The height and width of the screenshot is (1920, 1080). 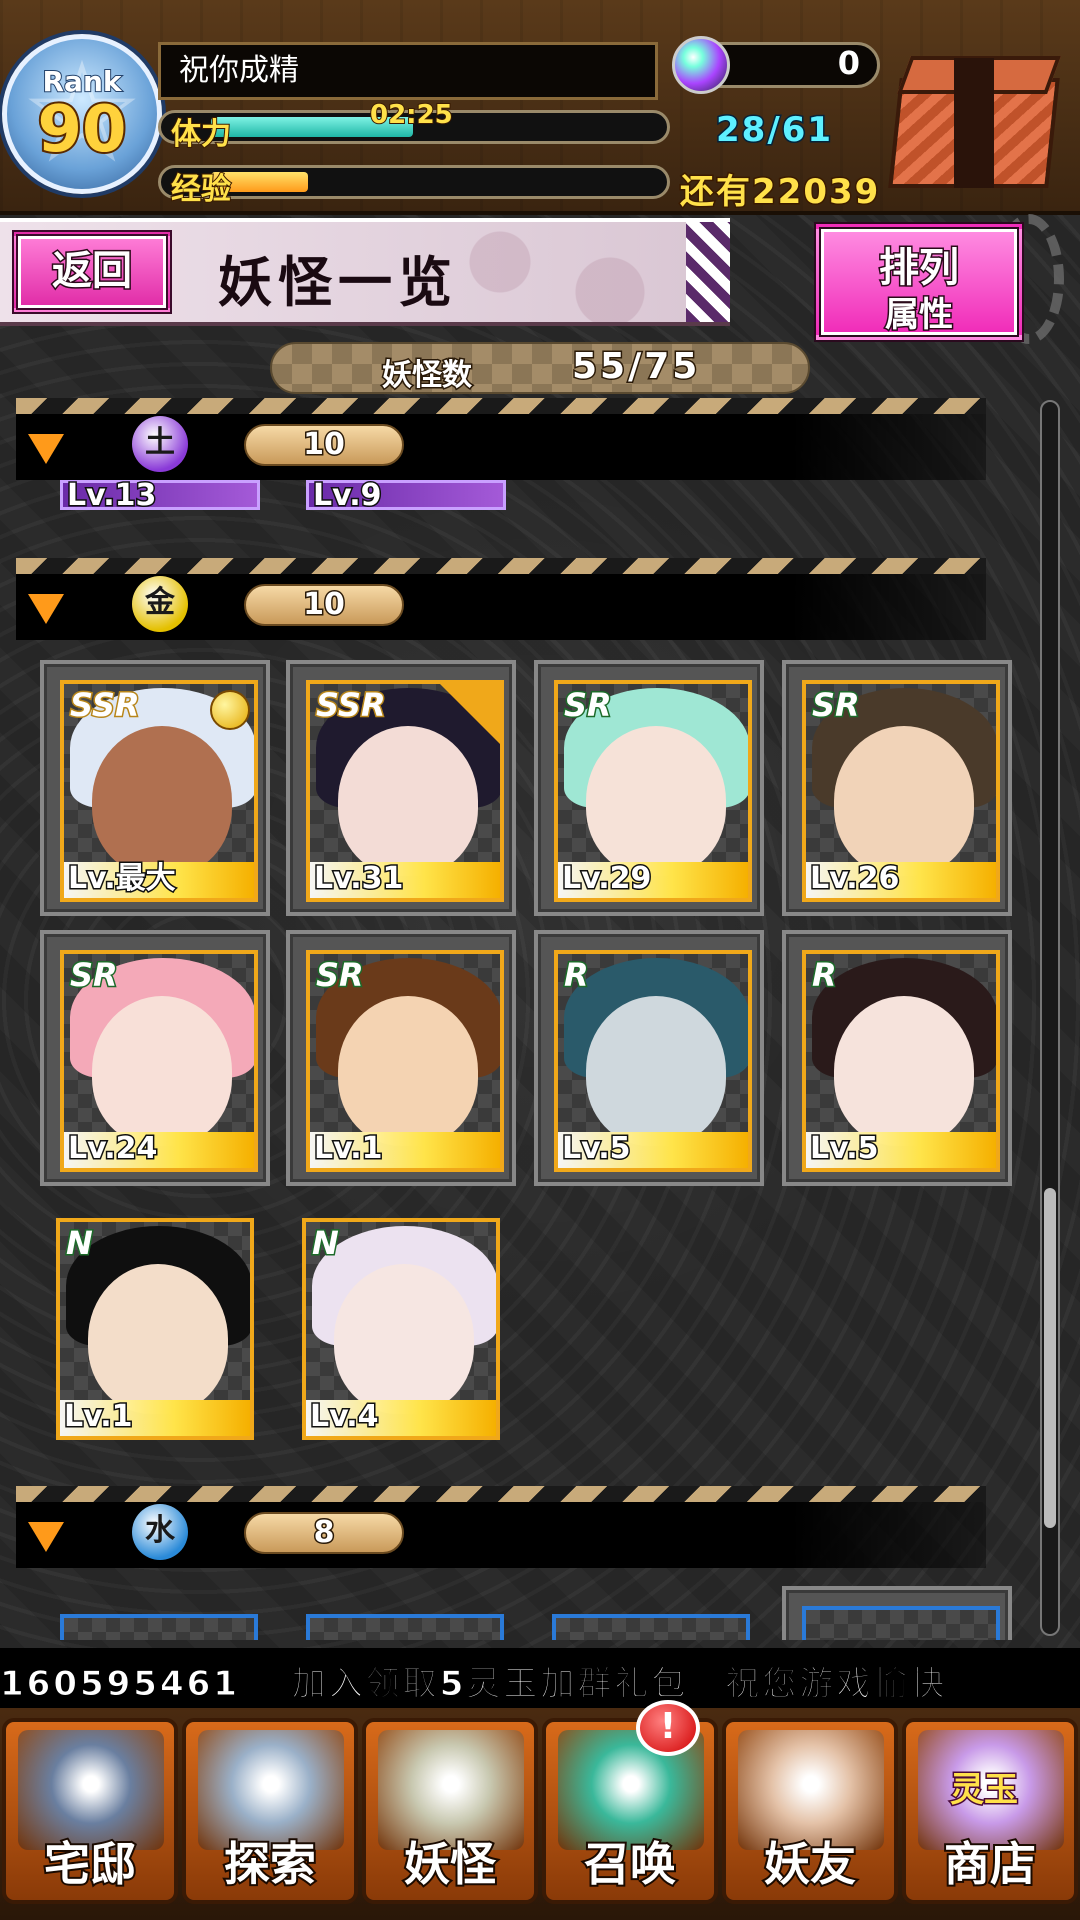 I want to click on monster-portrait: SR Lv.1, so click(x=405, y=1061).